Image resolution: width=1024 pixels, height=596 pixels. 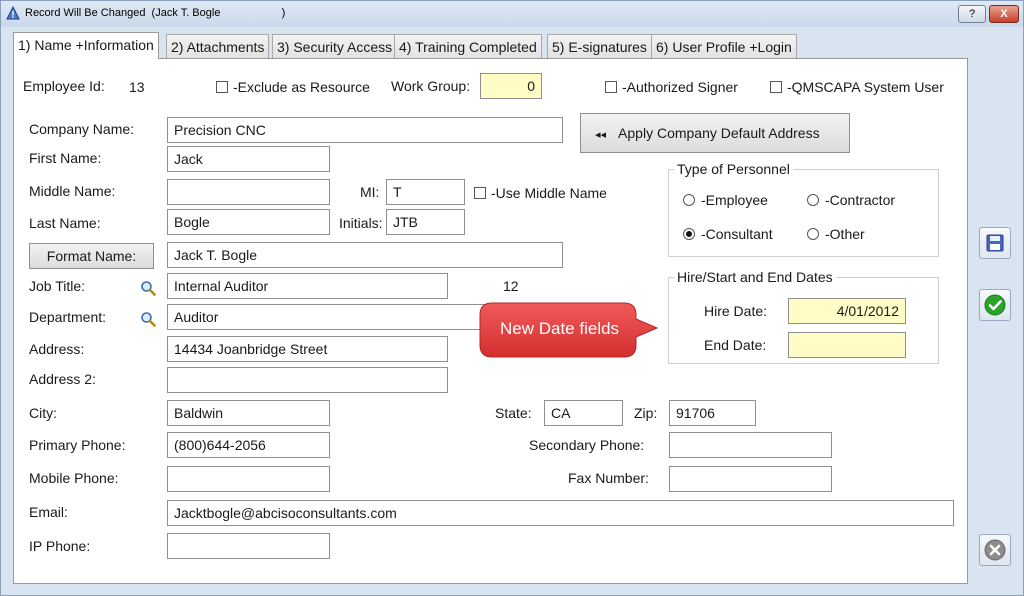 What do you see at coordinates (248, 222) in the screenshot?
I see `last-name-input: Bogle` at bounding box center [248, 222].